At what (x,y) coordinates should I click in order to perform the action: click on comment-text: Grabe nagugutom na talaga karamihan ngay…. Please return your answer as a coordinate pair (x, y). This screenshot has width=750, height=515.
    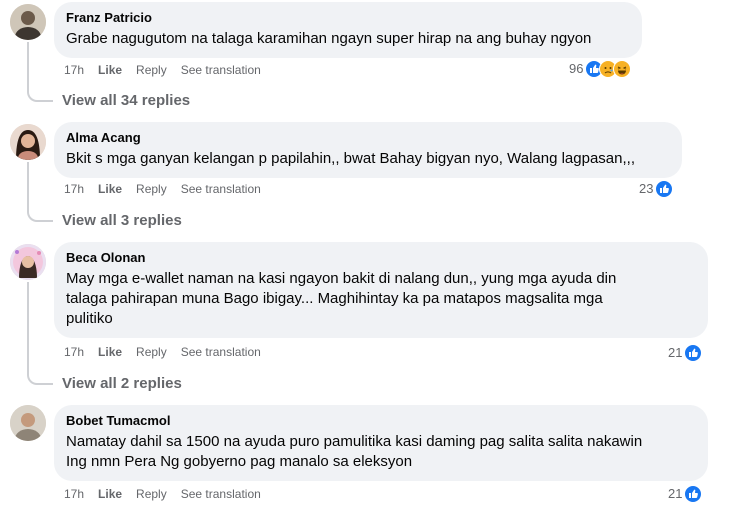
    Looking at the image, I should click on (329, 38).